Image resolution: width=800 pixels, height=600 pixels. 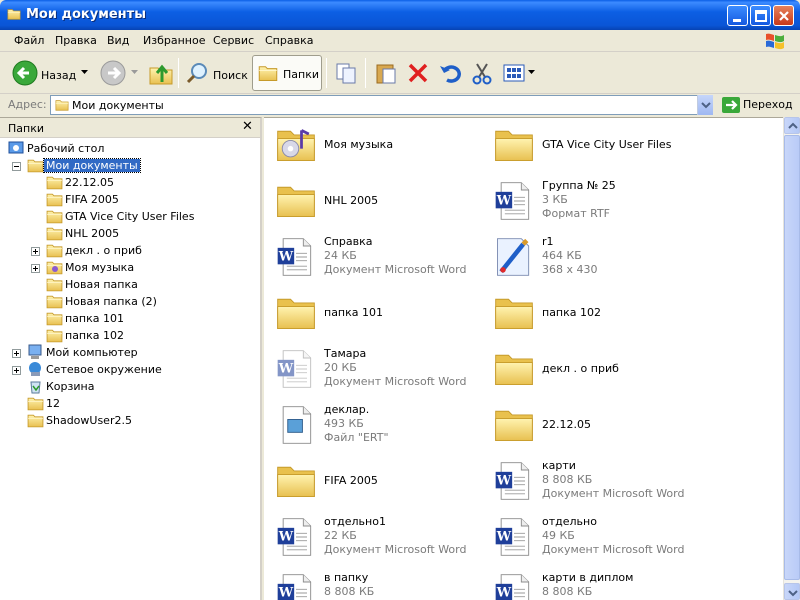 I want to click on file-item: в папку 8 808 КБ, so click(x=377, y=583).